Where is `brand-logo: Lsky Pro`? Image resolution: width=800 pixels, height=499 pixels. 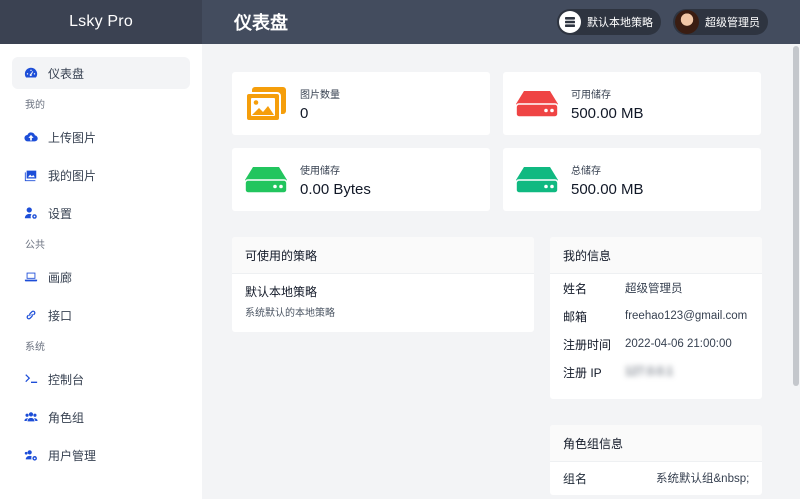 brand-logo: Lsky Pro is located at coordinates (101, 22).